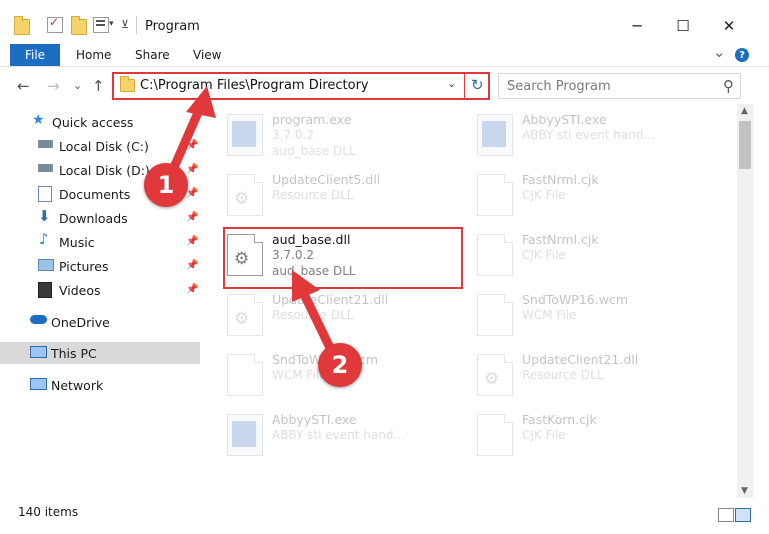 The width and height of the screenshot is (769, 534). I want to click on callout-badge-2: 2, so click(340, 365).